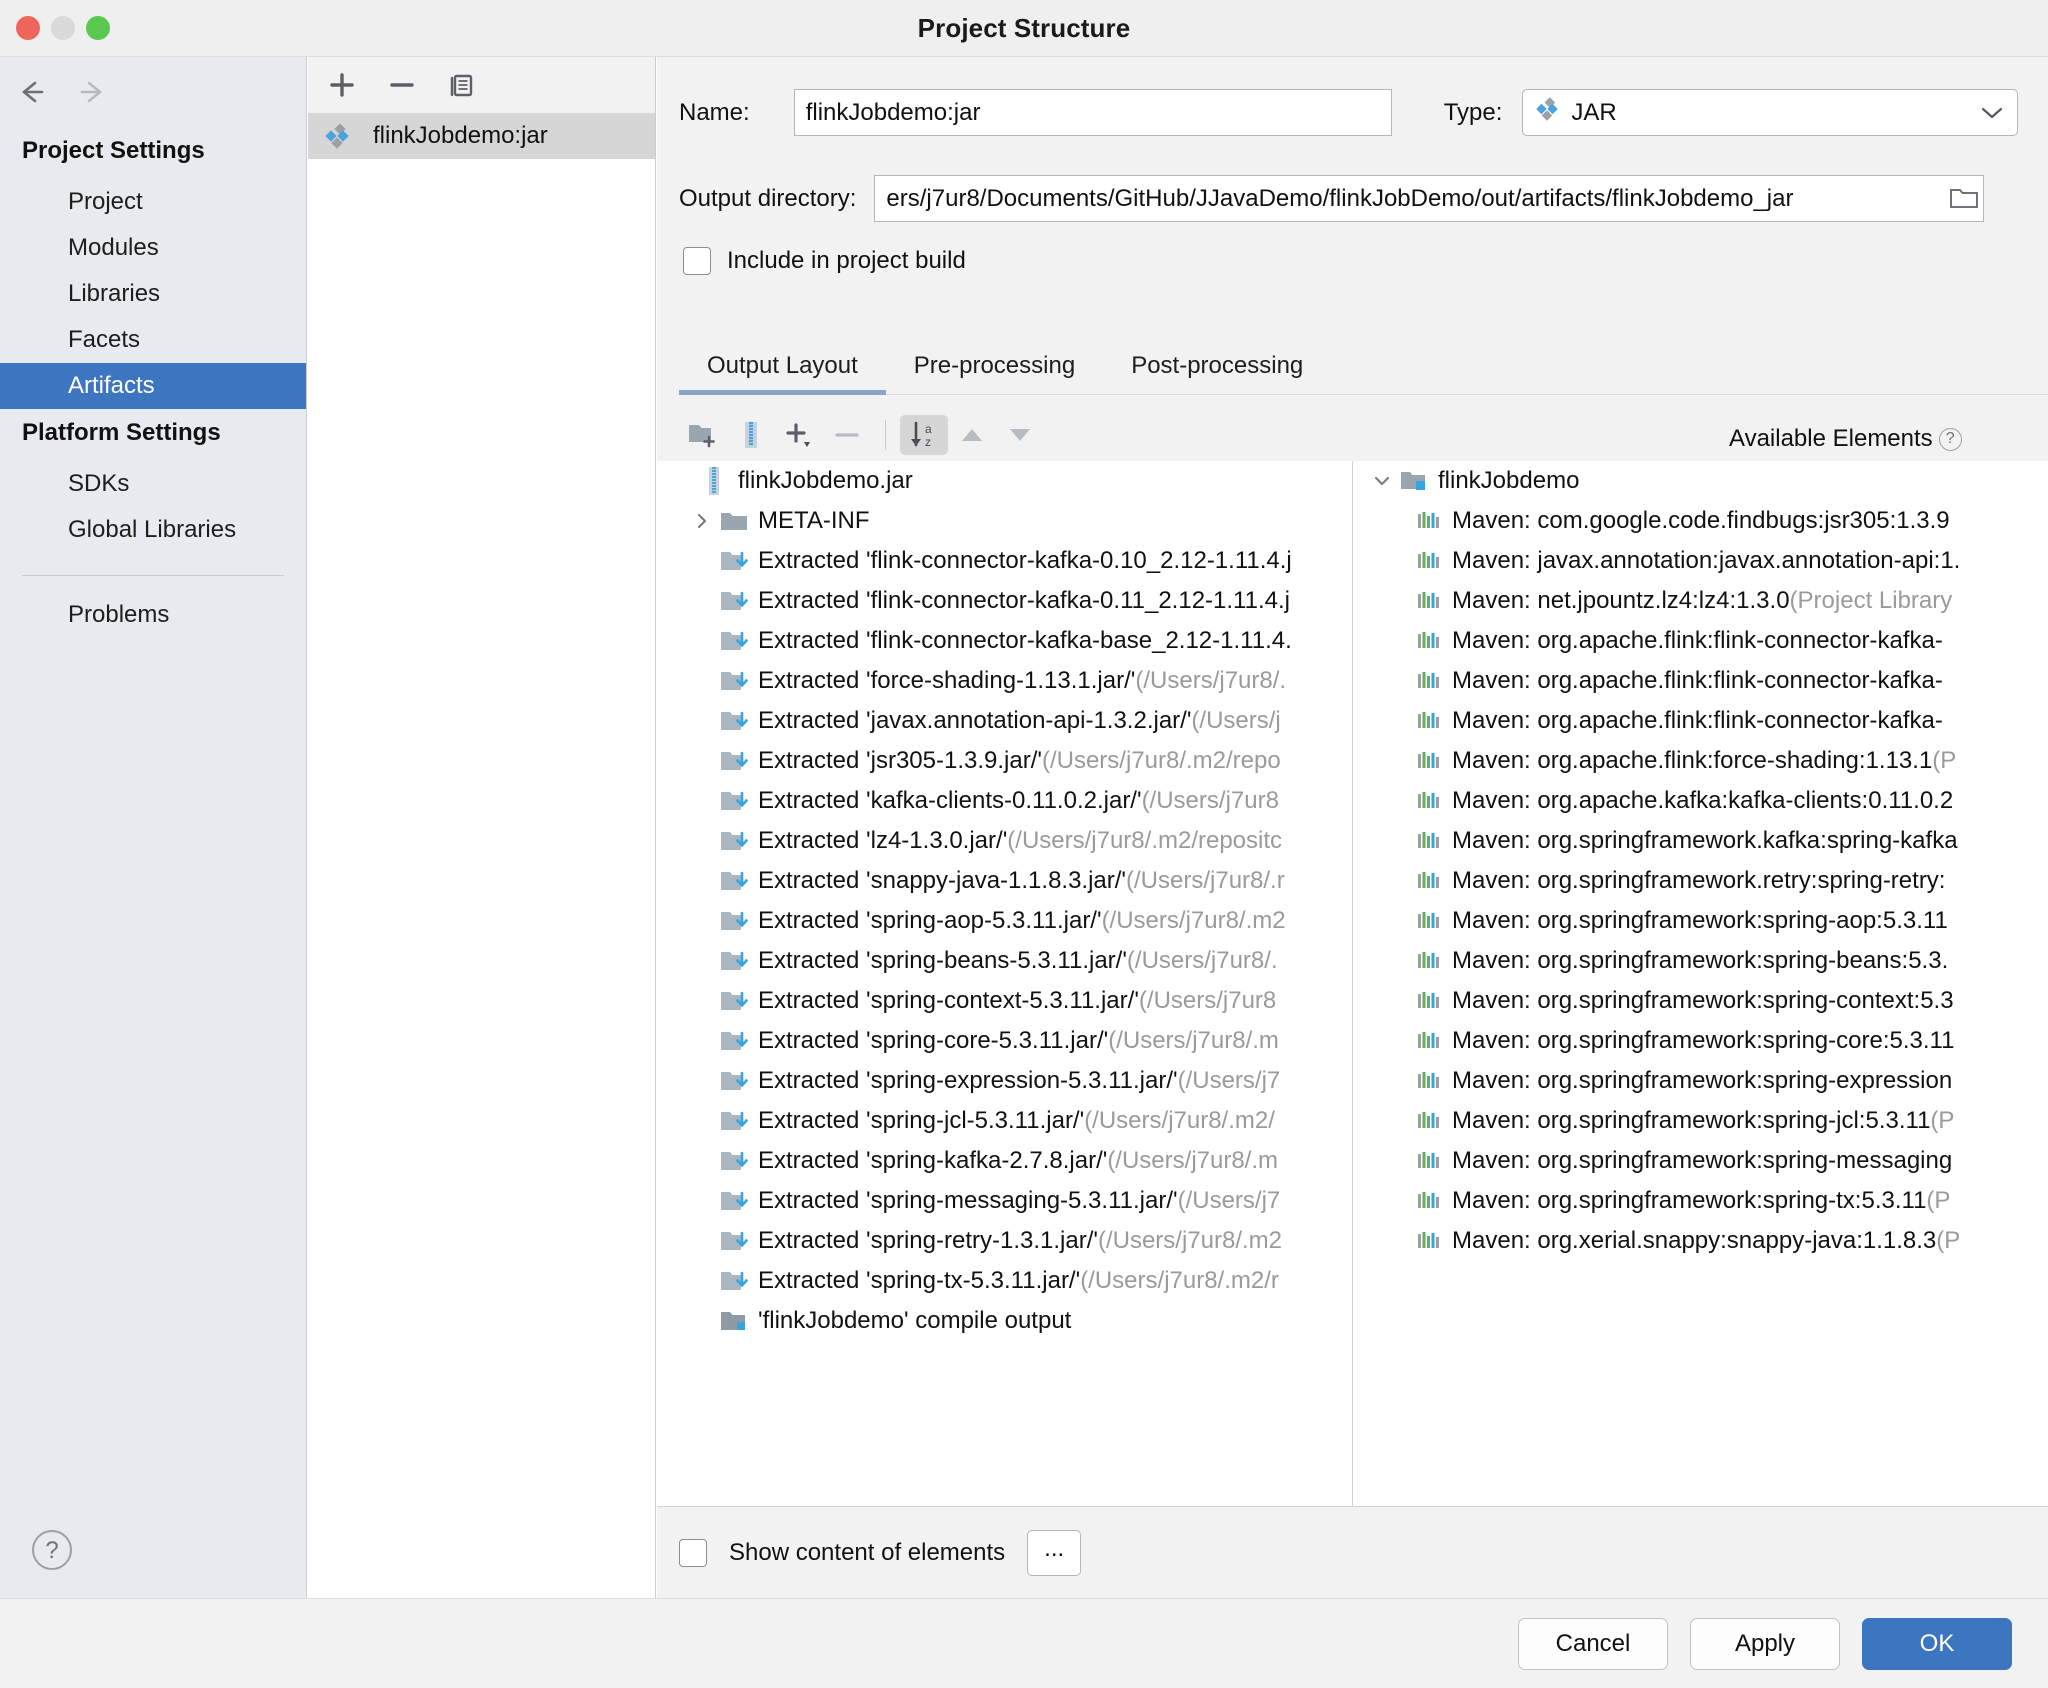 The height and width of the screenshot is (1688, 2048). Describe the element at coordinates (1948, 1240) in the screenshot. I see `available-elements-row-scope: (P` at that location.